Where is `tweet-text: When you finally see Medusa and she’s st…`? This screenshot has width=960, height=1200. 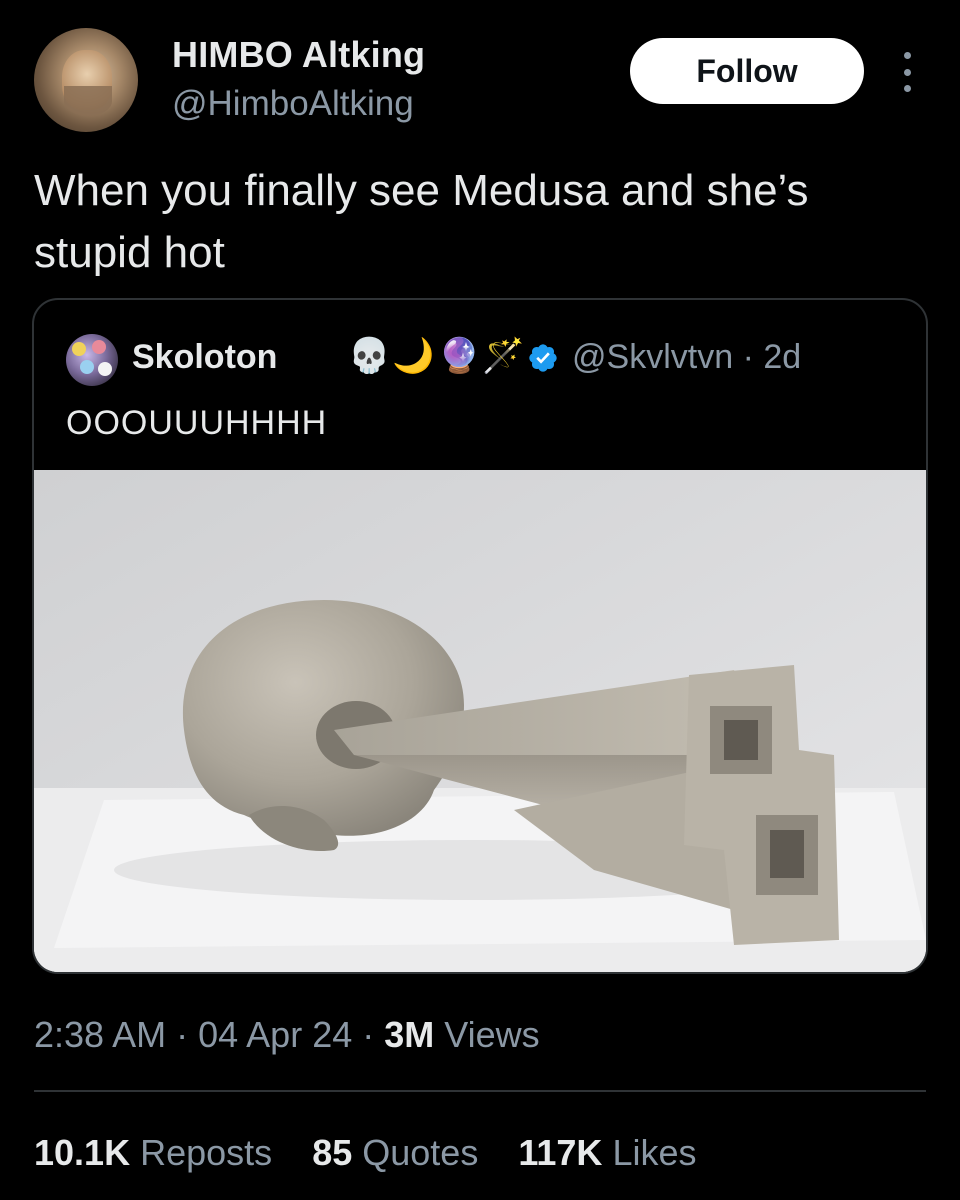 tweet-text: When you finally see Medusa and she’s st… is located at coordinates (421, 221).